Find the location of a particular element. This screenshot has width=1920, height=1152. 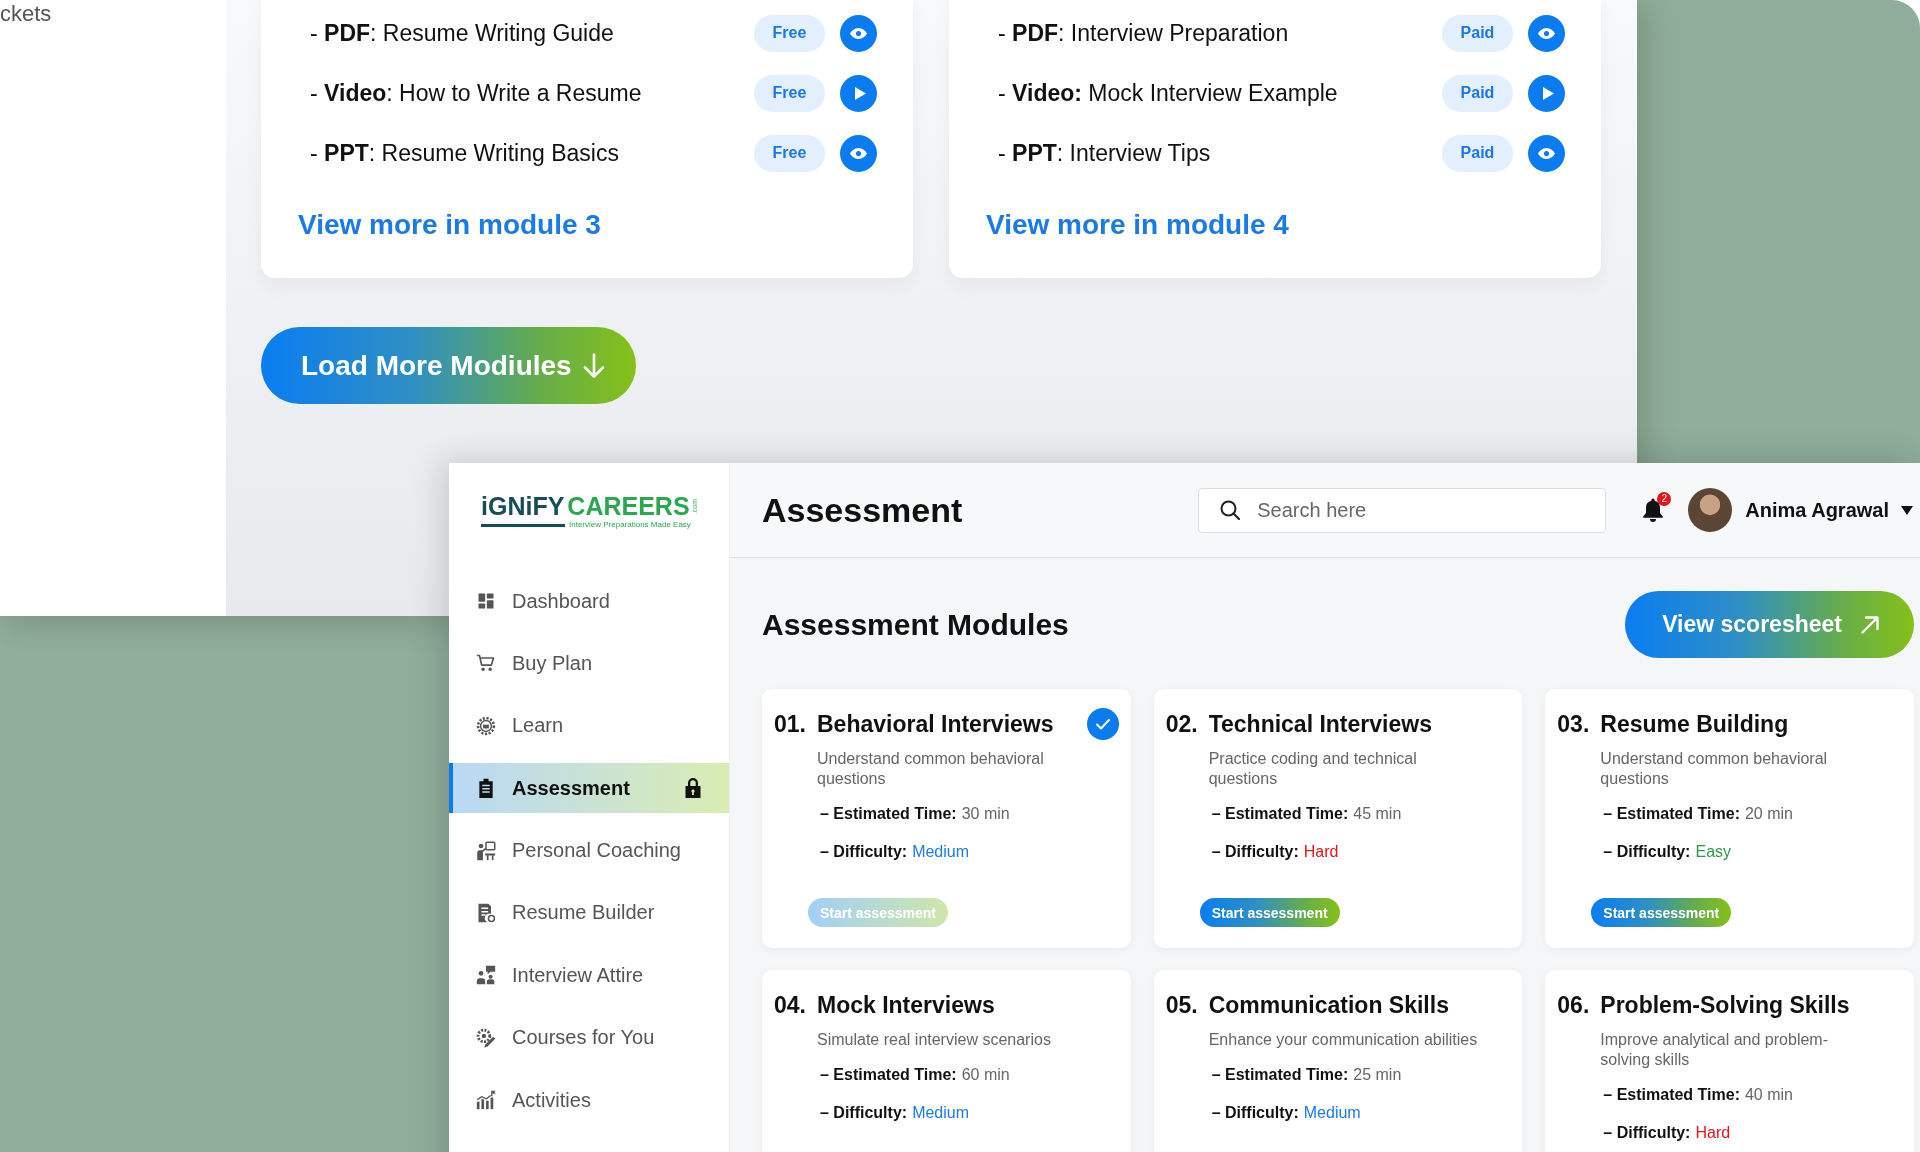

resource-text: - Video: Mock Interview Example is located at coordinates (1168, 93).